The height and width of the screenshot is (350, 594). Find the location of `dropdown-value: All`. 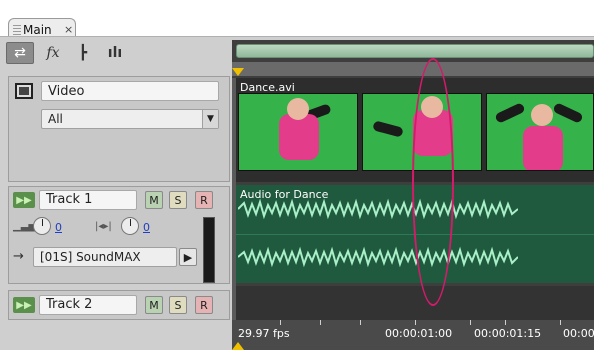

dropdown-value: All is located at coordinates (55, 119).